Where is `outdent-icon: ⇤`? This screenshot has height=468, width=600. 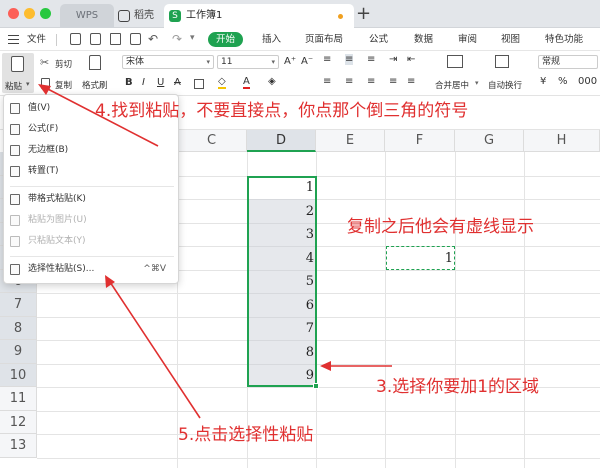
outdent-icon: ⇤ is located at coordinates (411, 59).